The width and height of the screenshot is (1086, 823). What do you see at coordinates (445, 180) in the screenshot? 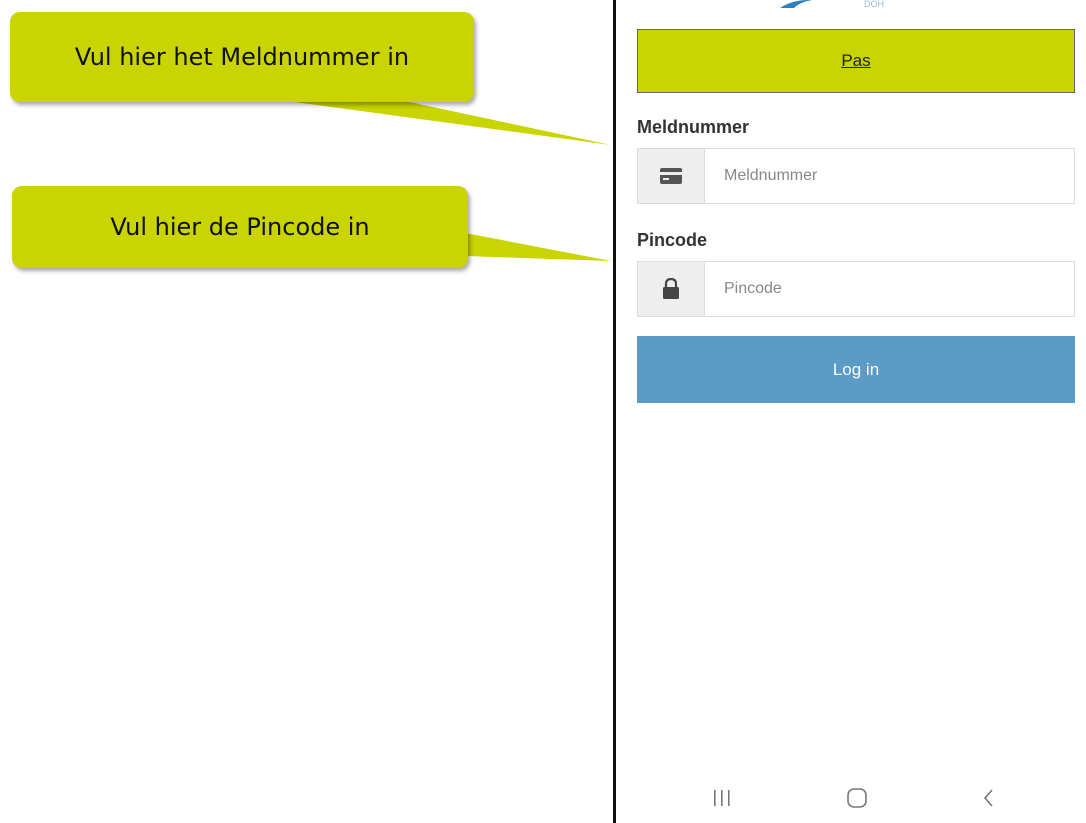
I see `callout-pointers` at bounding box center [445, 180].